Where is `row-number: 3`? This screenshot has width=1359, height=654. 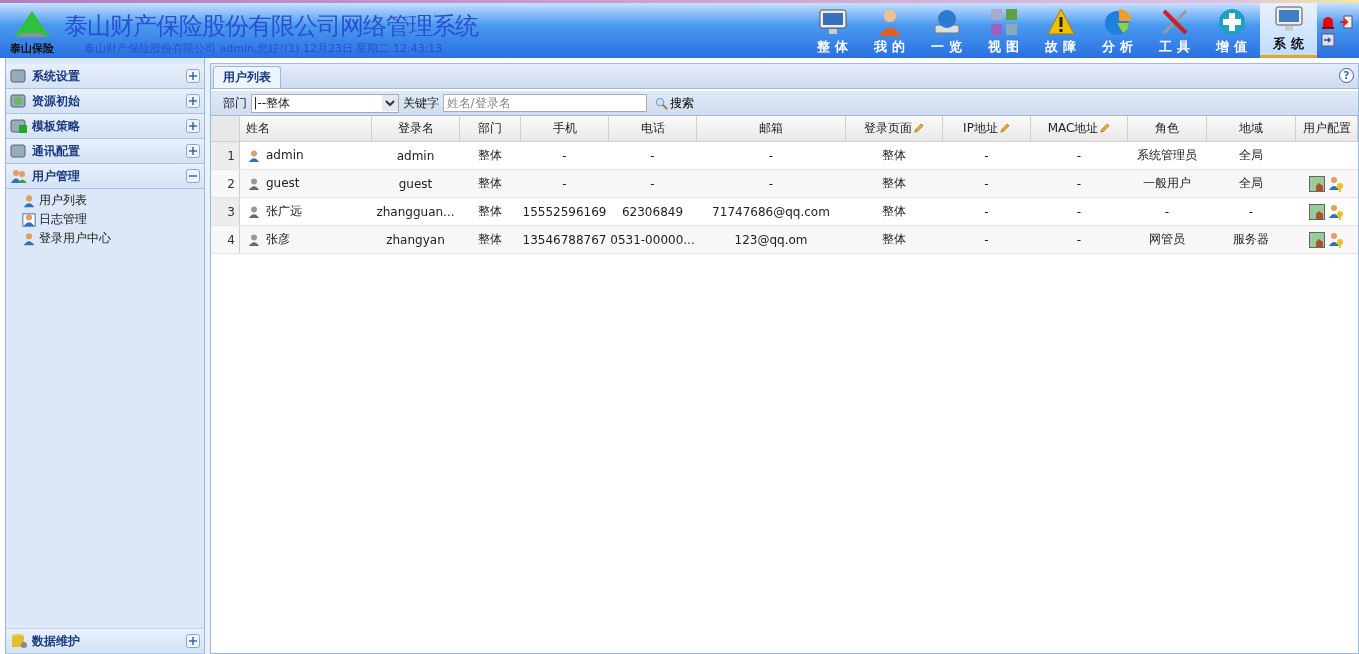
row-number: 3 is located at coordinates (225, 211).